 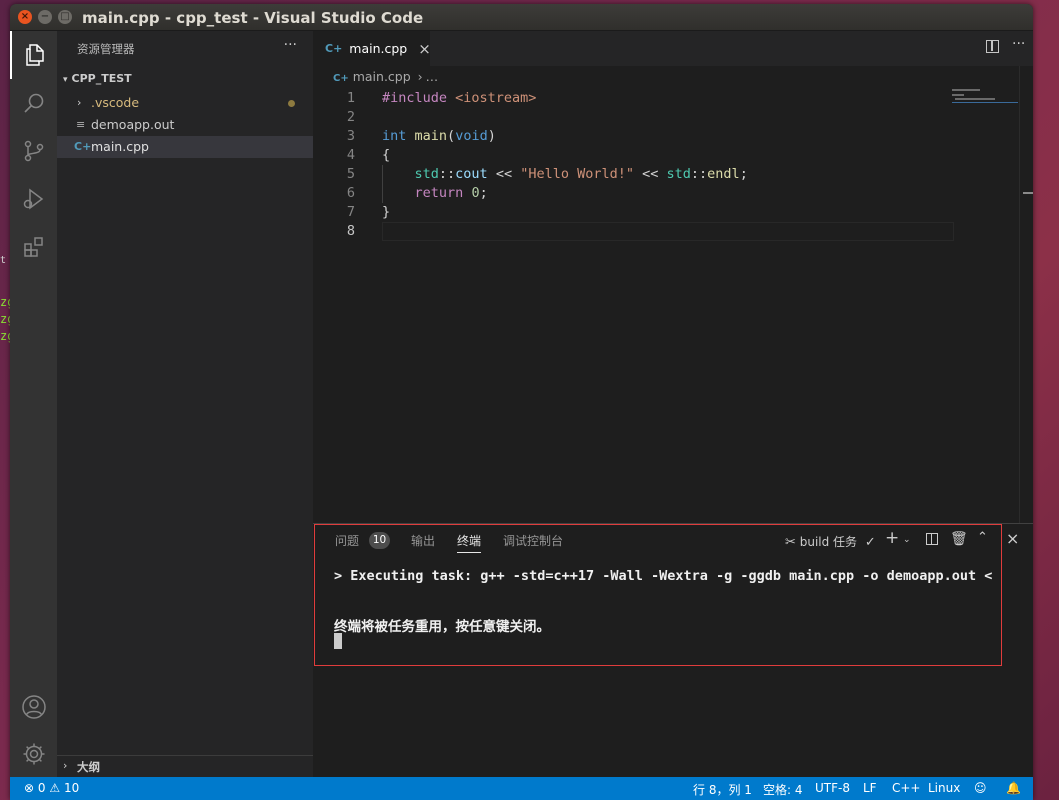 I want to click on tree-item-vscode-folder: › .vscode, so click(x=185, y=103).